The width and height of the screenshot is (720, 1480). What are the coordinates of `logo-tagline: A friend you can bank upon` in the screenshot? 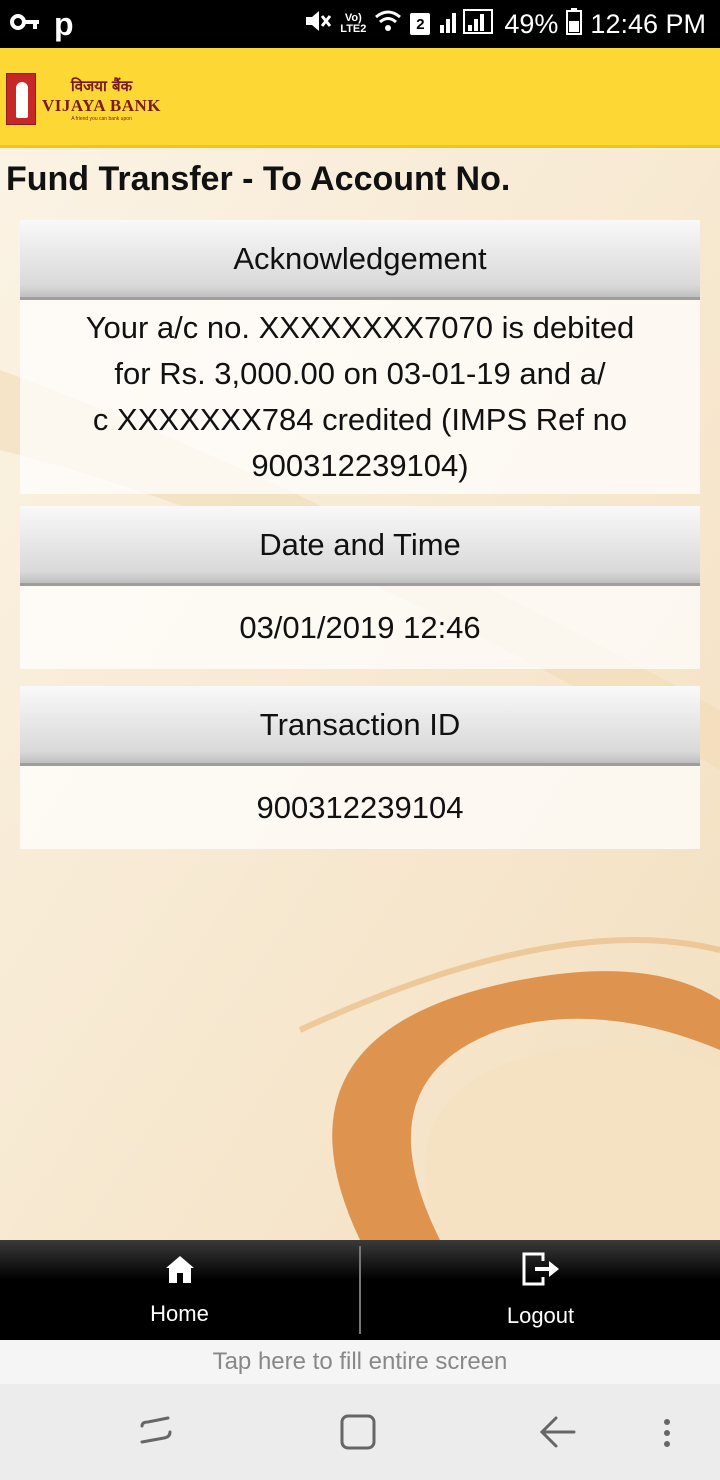 It's located at (101, 119).